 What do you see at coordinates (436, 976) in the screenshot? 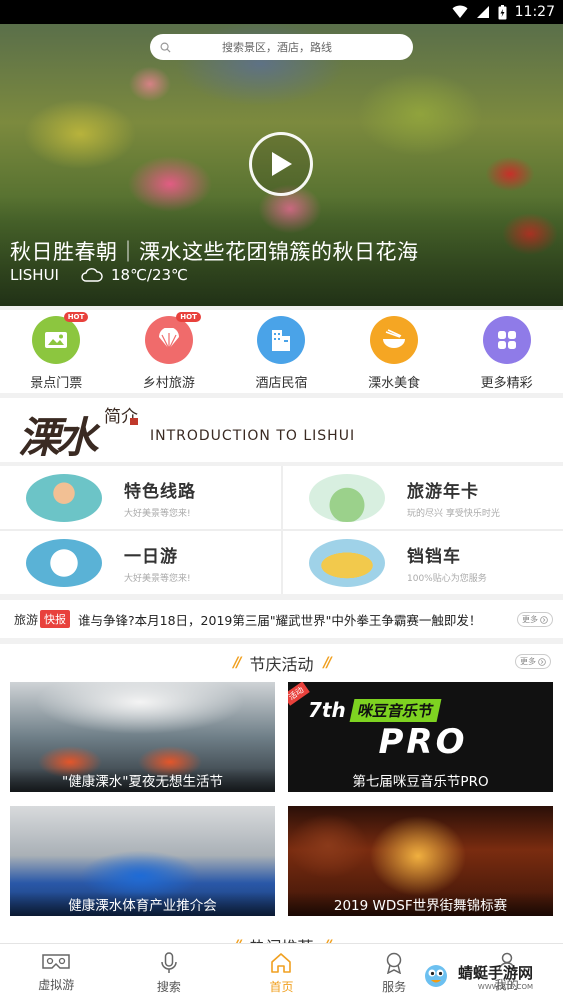
I see `dragonfly-mascot-icon` at bounding box center [436, 976].